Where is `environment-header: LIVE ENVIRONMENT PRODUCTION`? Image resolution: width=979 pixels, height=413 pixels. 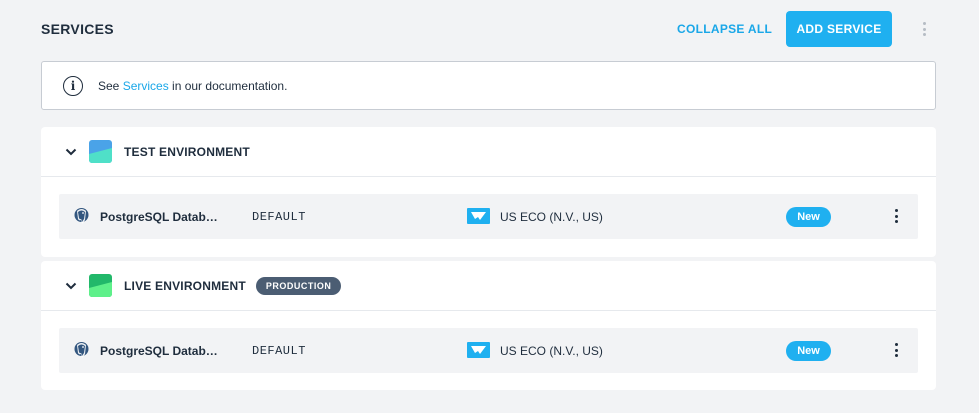 environment-header: LIVE ENVIRONMENT PRODUCTION is located at coordinates (488, 286).